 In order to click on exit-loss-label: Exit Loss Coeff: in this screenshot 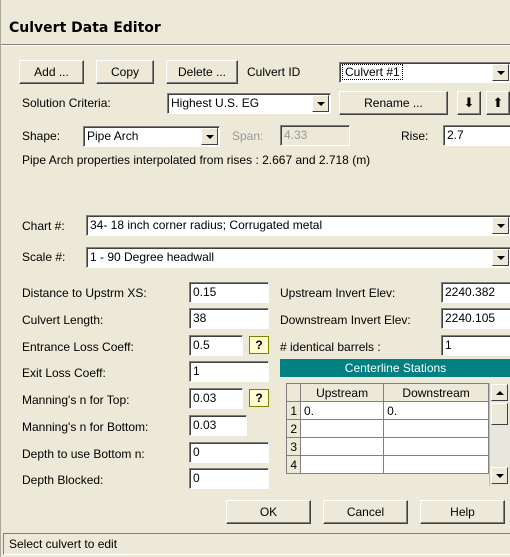, I will do `click(64, 373)`.